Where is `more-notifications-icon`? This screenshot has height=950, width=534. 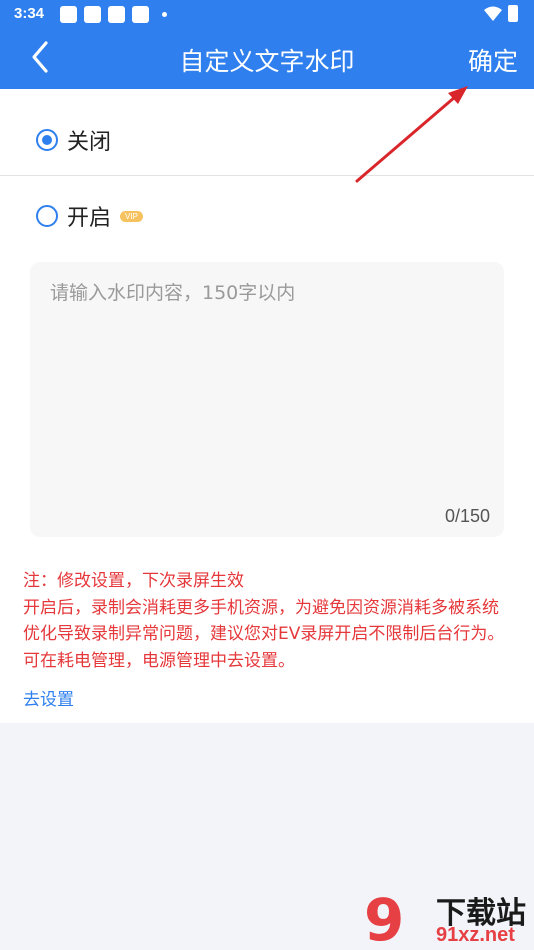 more-notifications-icon is located at coordinates (164, 14).